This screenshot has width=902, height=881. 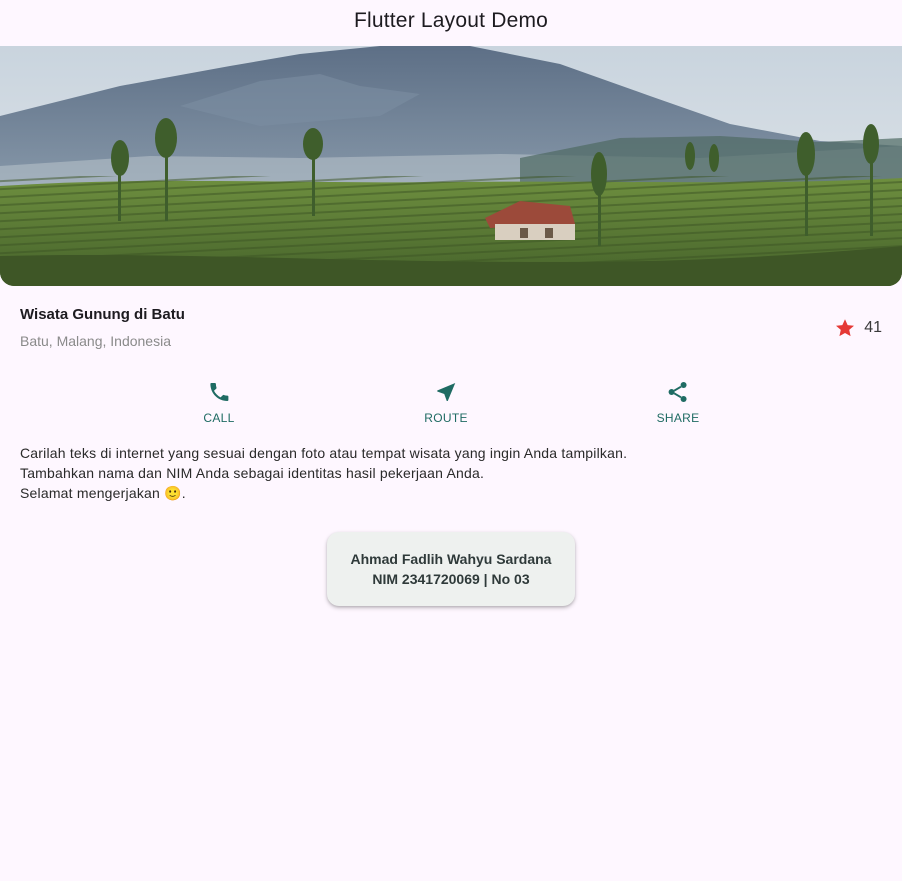 I want to click on call-button: CALL, so click(x=218, y=402).